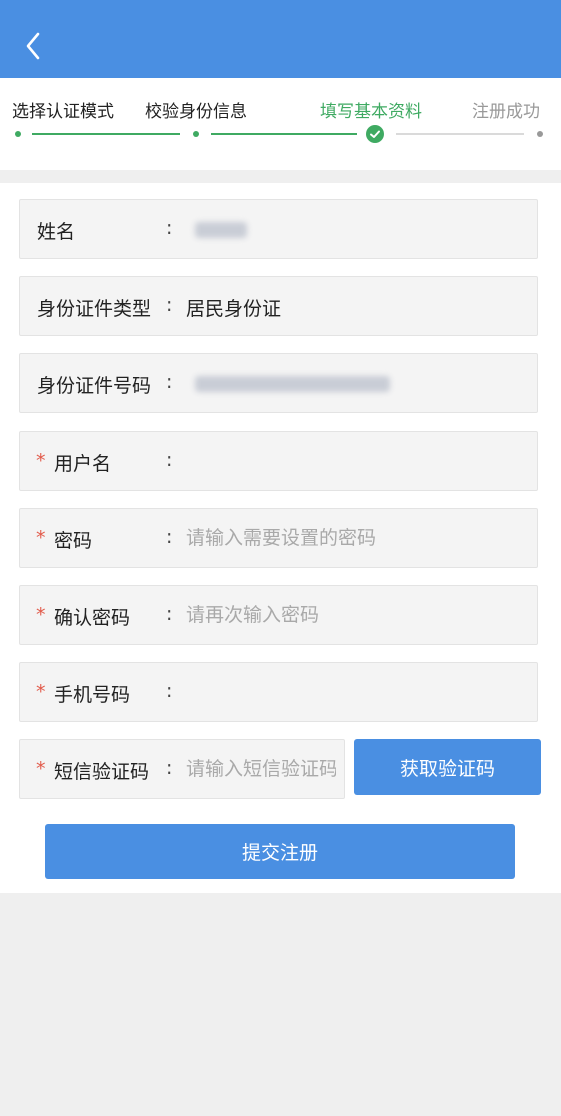 The width and height of the screenshot is (561, 1116). What do you see at coordinates (169, 460) in the screenshot?
I see `username-colon: :` at bounding box center [169, 460].